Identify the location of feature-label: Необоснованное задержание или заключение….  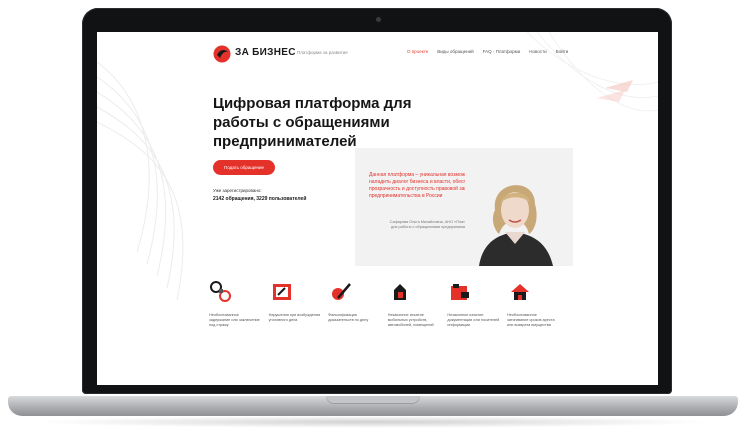
(234, 320).